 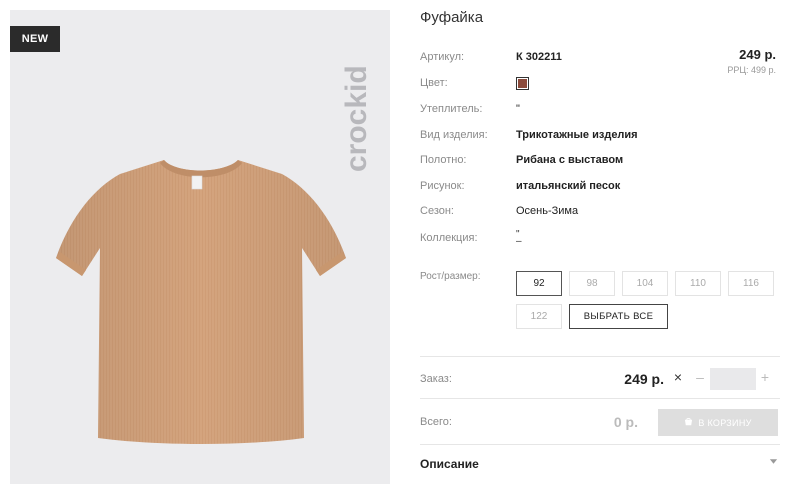 What do you see at coordinates (733, 379) in the screenshot?
I see `quantity-input` at bounding box center [733, 379].